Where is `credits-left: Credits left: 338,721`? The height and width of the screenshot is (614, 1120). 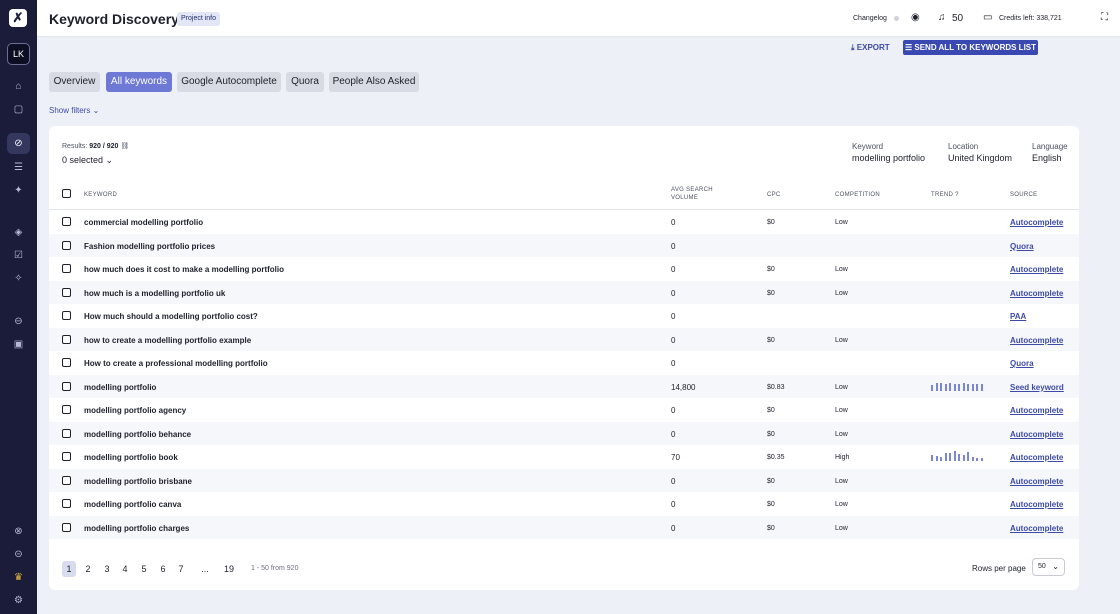
credits-left: Credits left: 338,721 is located at coordinates (1030, 18).